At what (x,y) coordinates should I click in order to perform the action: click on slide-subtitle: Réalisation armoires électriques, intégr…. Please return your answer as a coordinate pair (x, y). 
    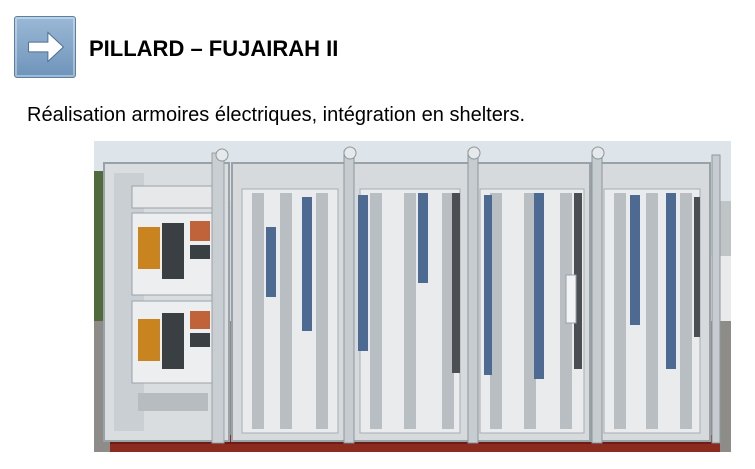
    Looking at the image, I should click on (276, 115).